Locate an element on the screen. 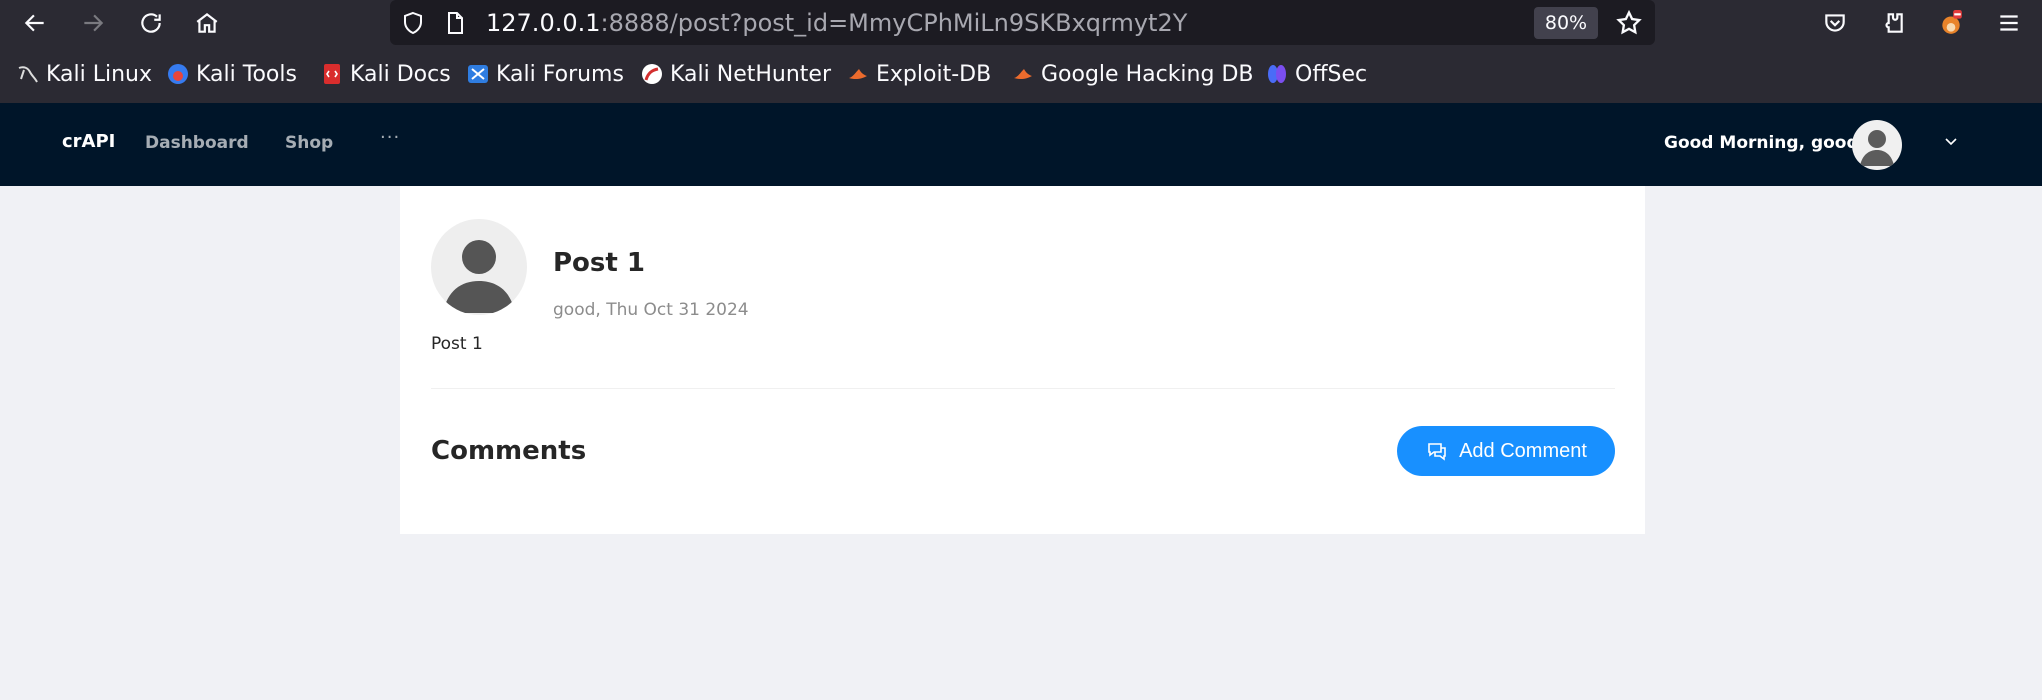 Image resolution: width=2042 pixels, height=700 pixels. kali-forums-icon is located at coordinates (478, 74).